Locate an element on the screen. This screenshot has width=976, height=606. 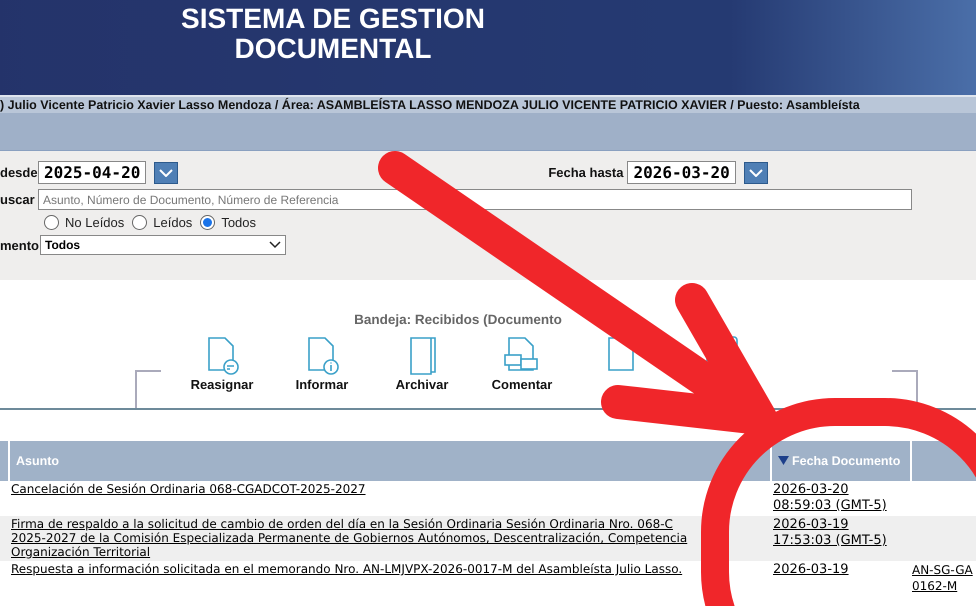
subject-link: Respuesta a información solicitada en el memorando Nro. AN-LMJVPX-2026-0017-M del Asambleísta Julio Lasso. is located at coordinates (346, 569).